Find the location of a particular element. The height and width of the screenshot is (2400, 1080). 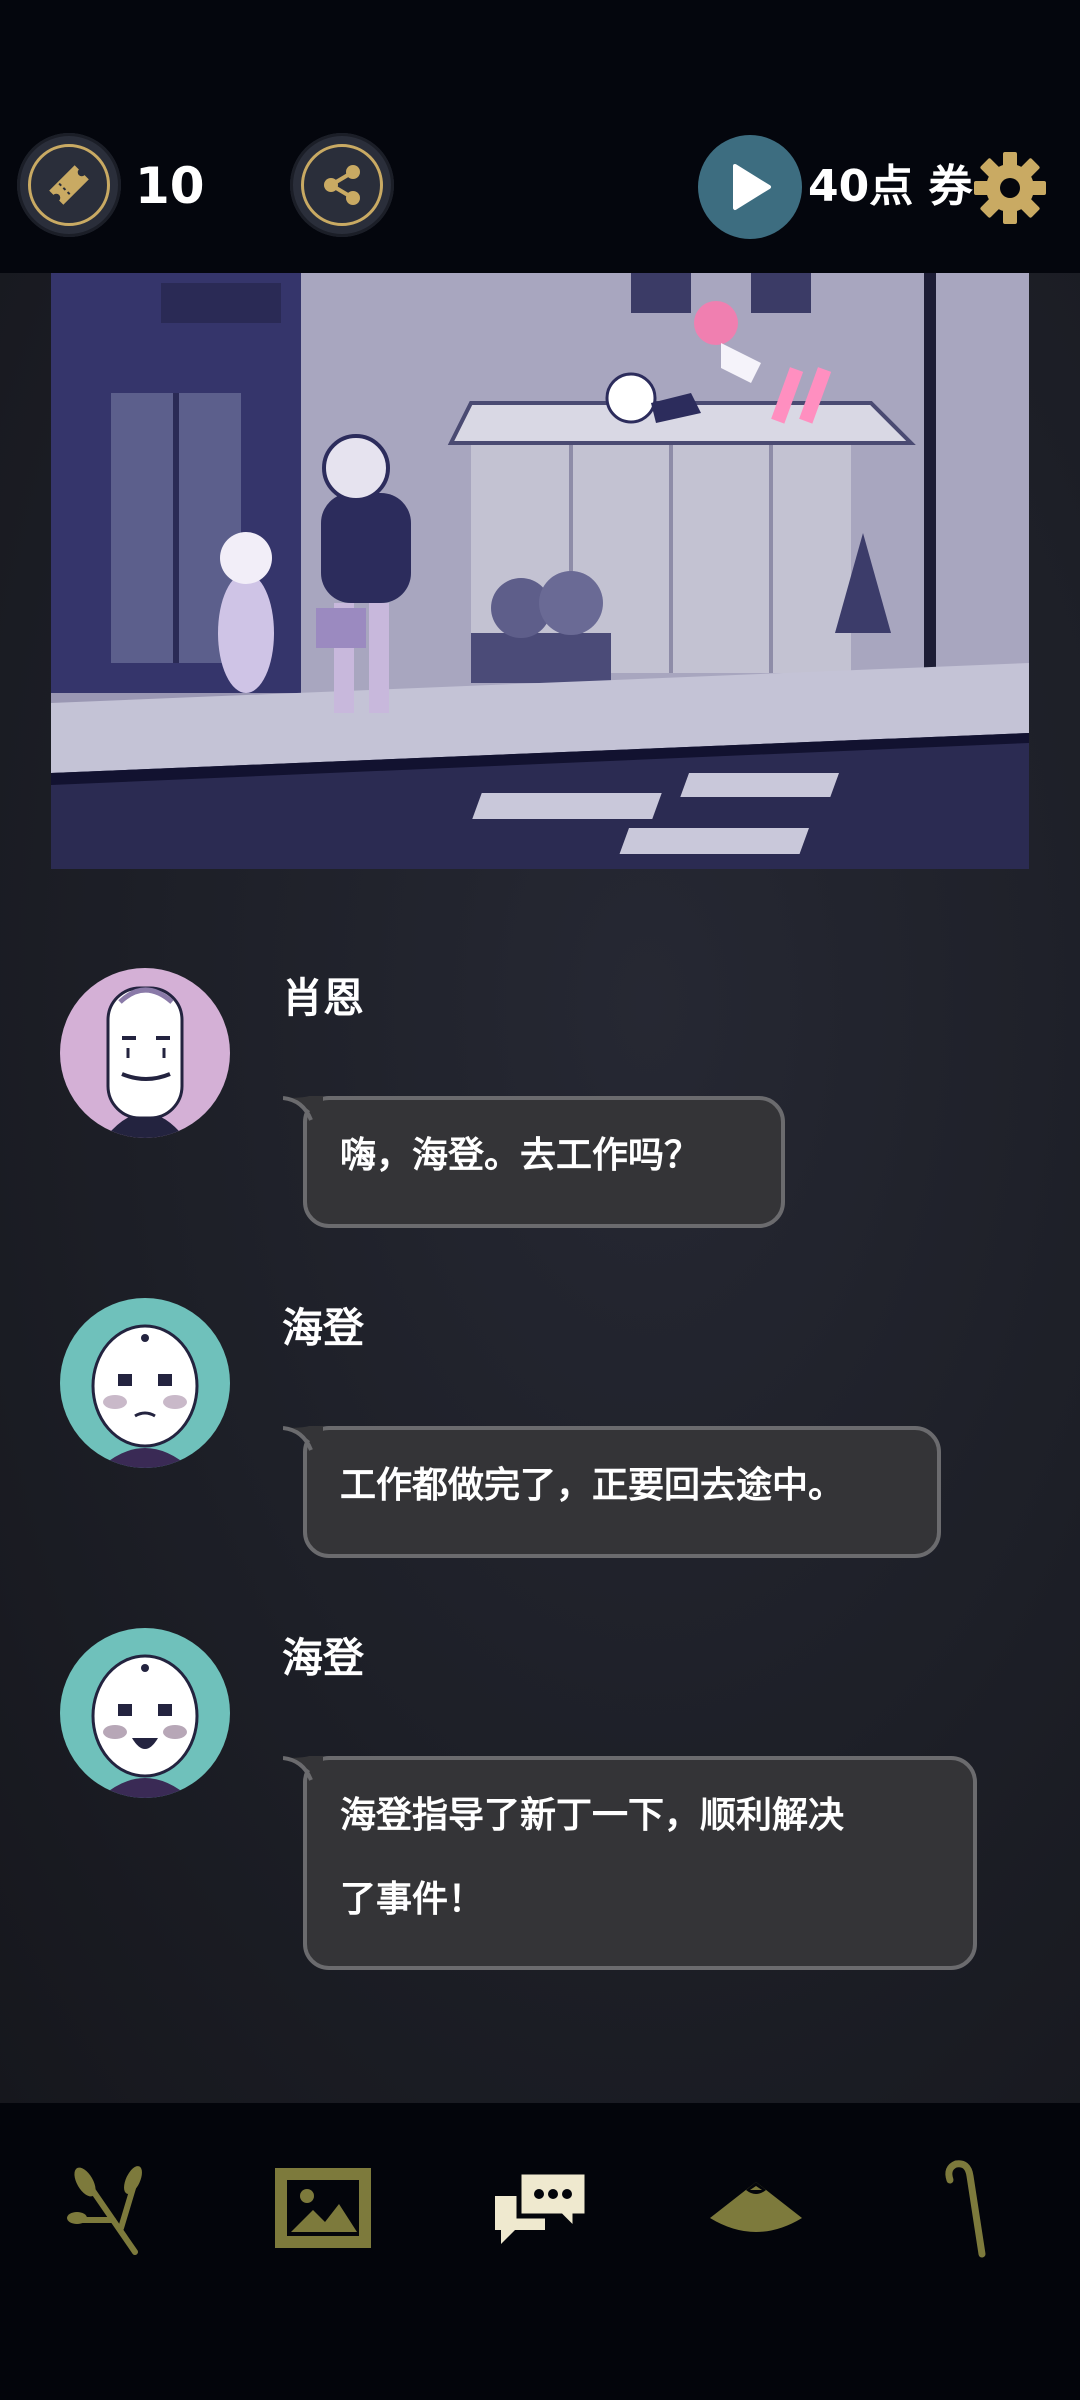

chat-icon is located at coordinates (542, 2206).